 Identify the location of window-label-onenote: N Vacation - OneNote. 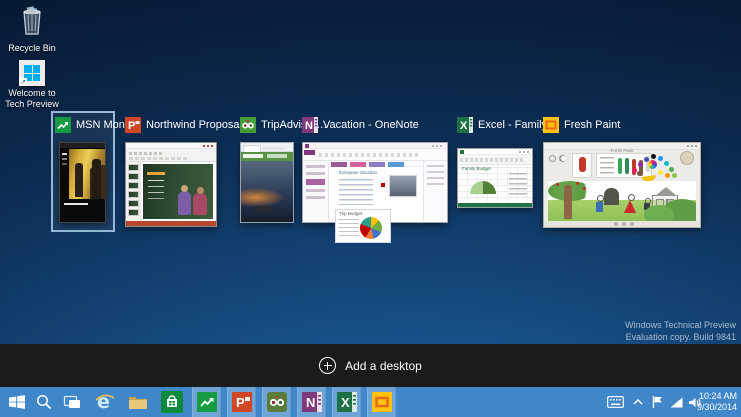
(360, 125).